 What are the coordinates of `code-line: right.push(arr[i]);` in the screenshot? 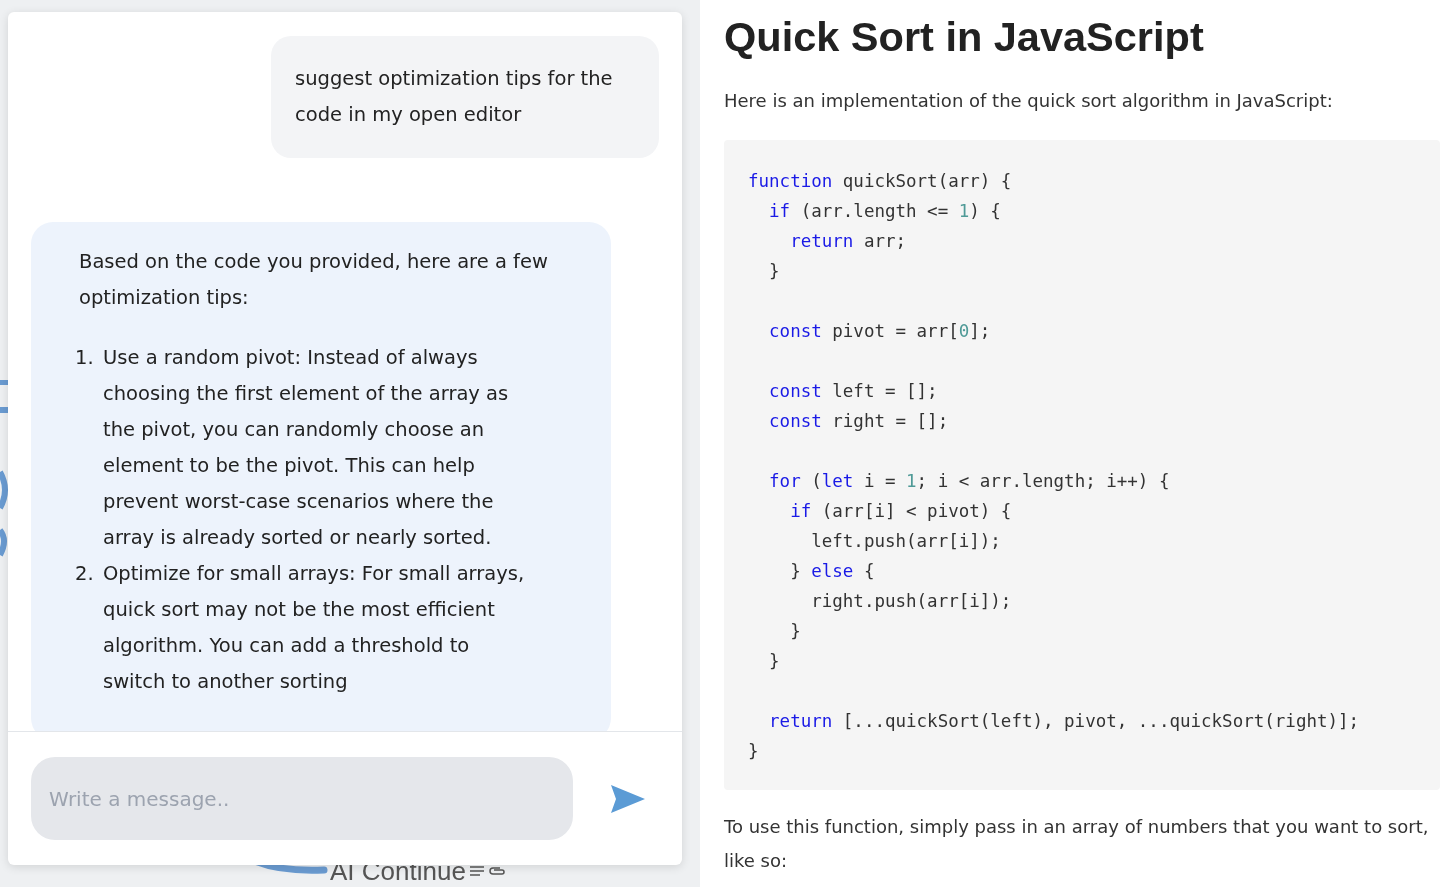 It's located at (911, 601).